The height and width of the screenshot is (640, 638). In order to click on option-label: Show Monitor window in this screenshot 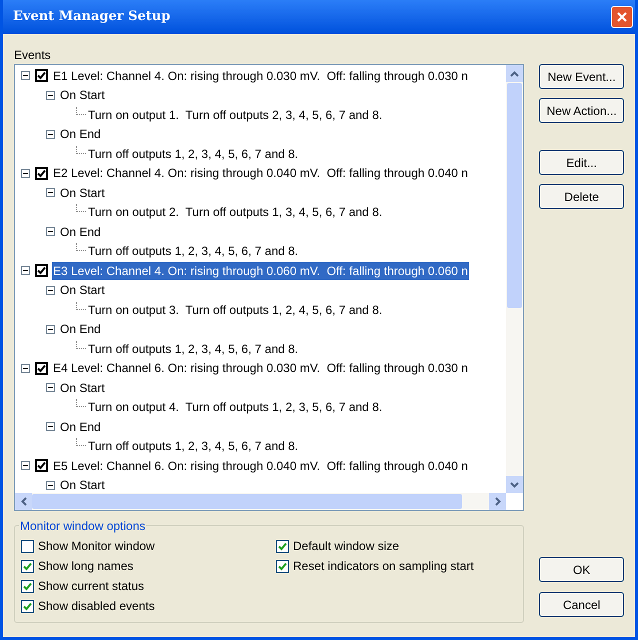, I will do `click(96, 546)`.